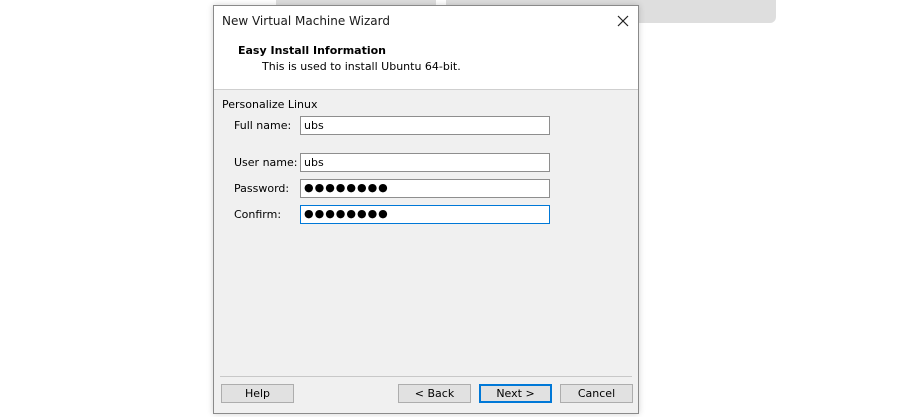 This screenshot has width=903, height=417. What do you see at coordinates (263, 125) in the screenshot?
I see `full-name-label: Full name:` at bounding box center [263, 125].